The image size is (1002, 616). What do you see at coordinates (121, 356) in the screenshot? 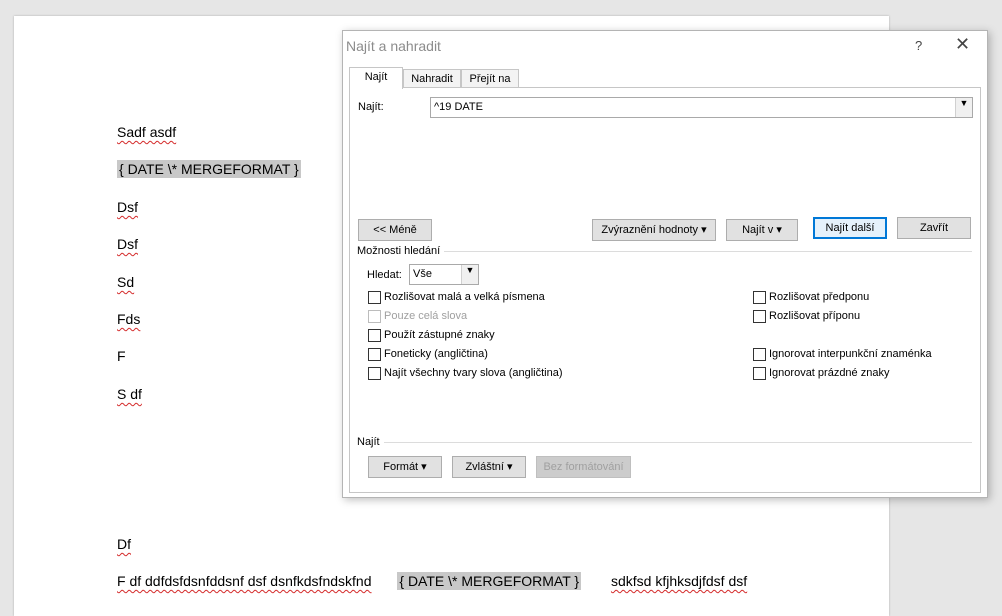
I see `doc-line: F` at bounding box center [121, 356].